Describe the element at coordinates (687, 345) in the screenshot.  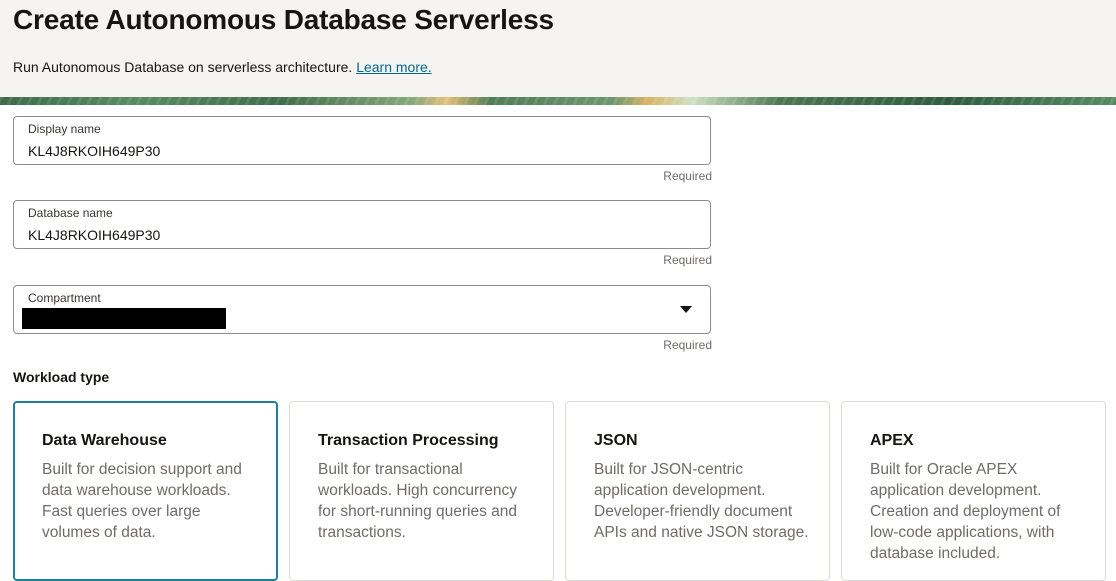
I see `compartment-required: Required` at that location.